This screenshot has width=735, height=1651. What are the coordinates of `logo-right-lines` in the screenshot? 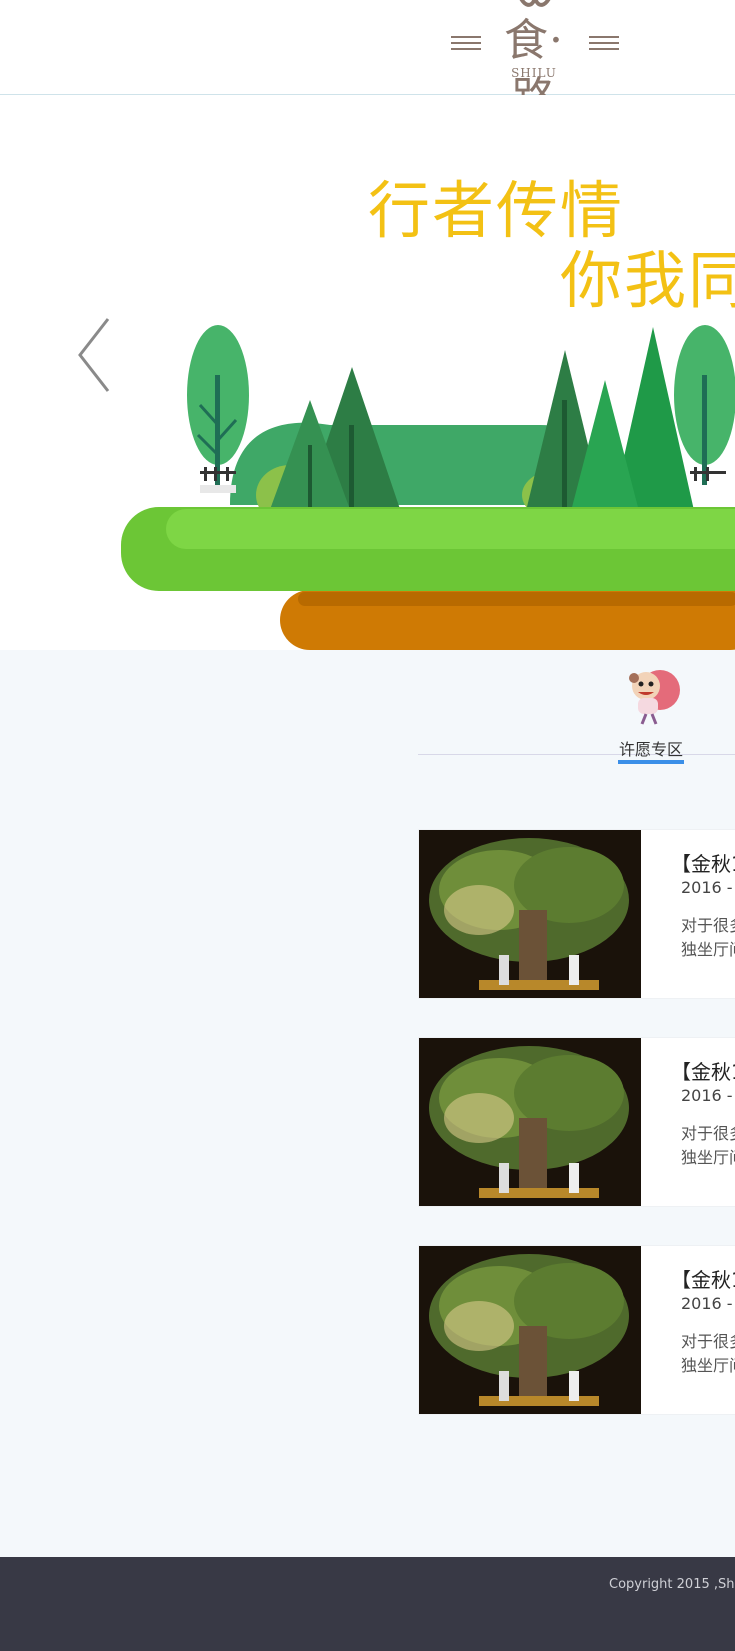 It's located at (604, 44).